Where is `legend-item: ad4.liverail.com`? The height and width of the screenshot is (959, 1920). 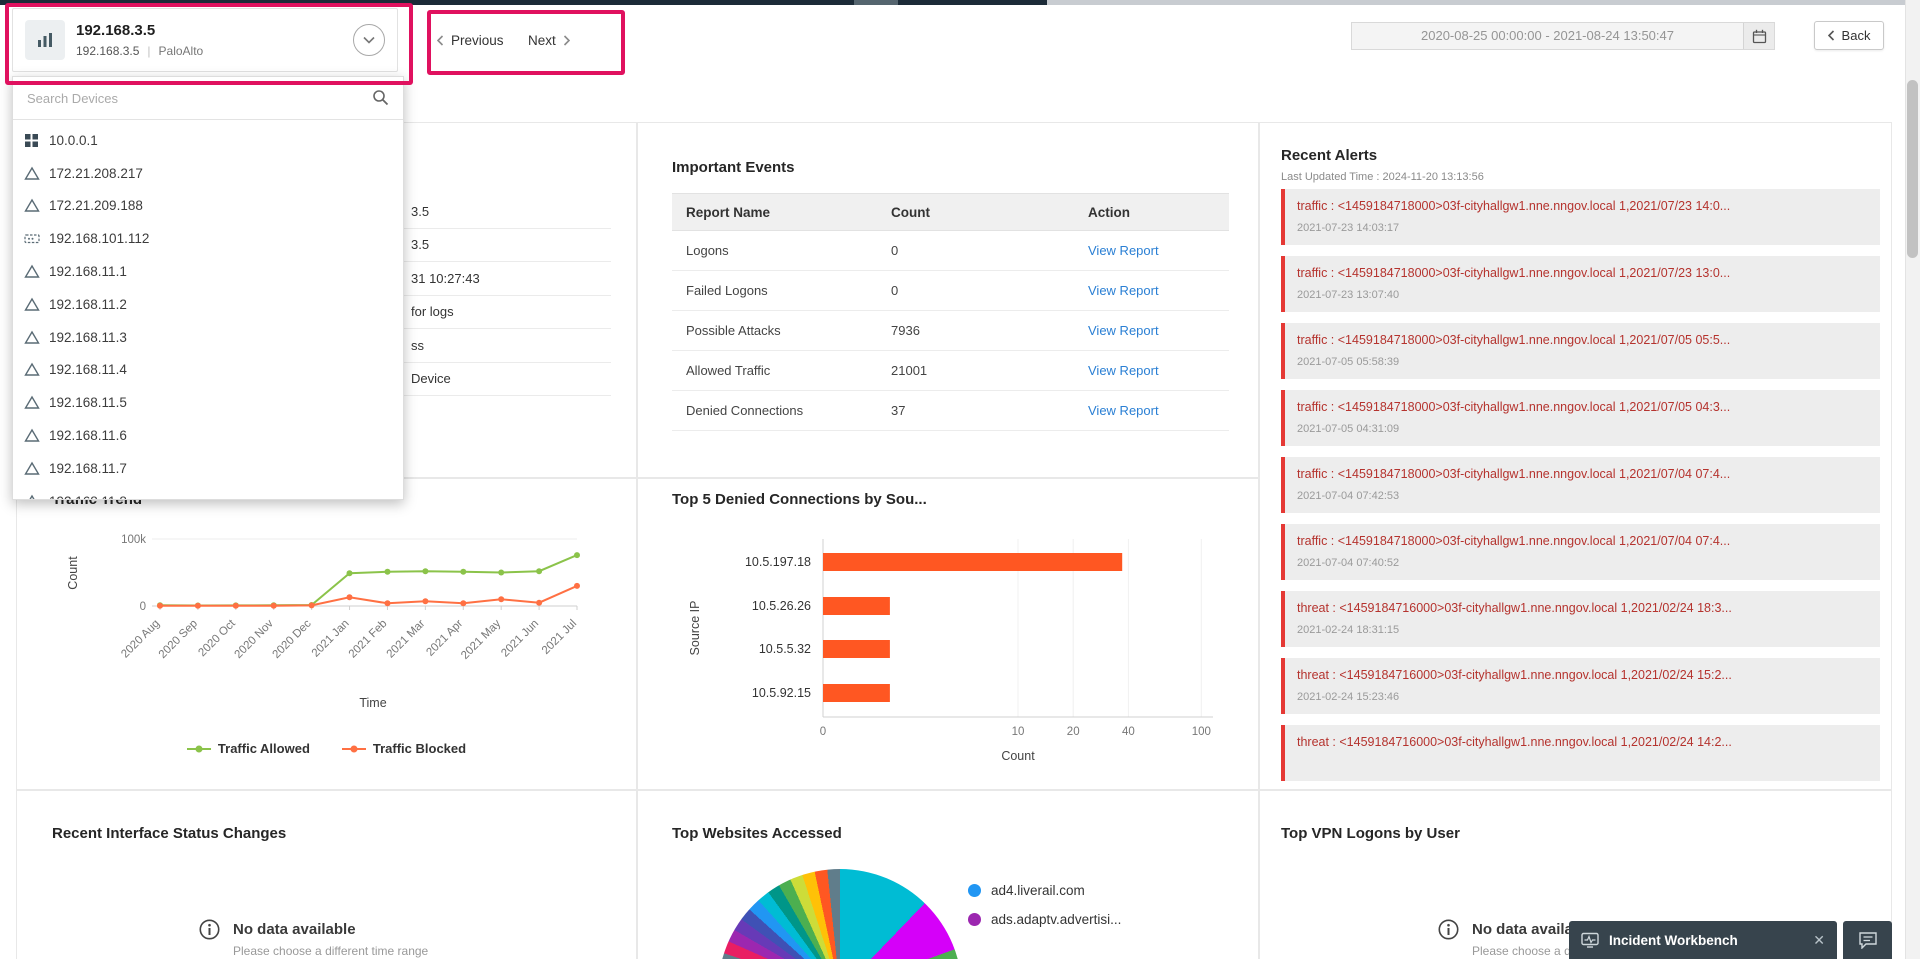
legend-item: ad4.liverail.com is located at coordinates (1044, 890).